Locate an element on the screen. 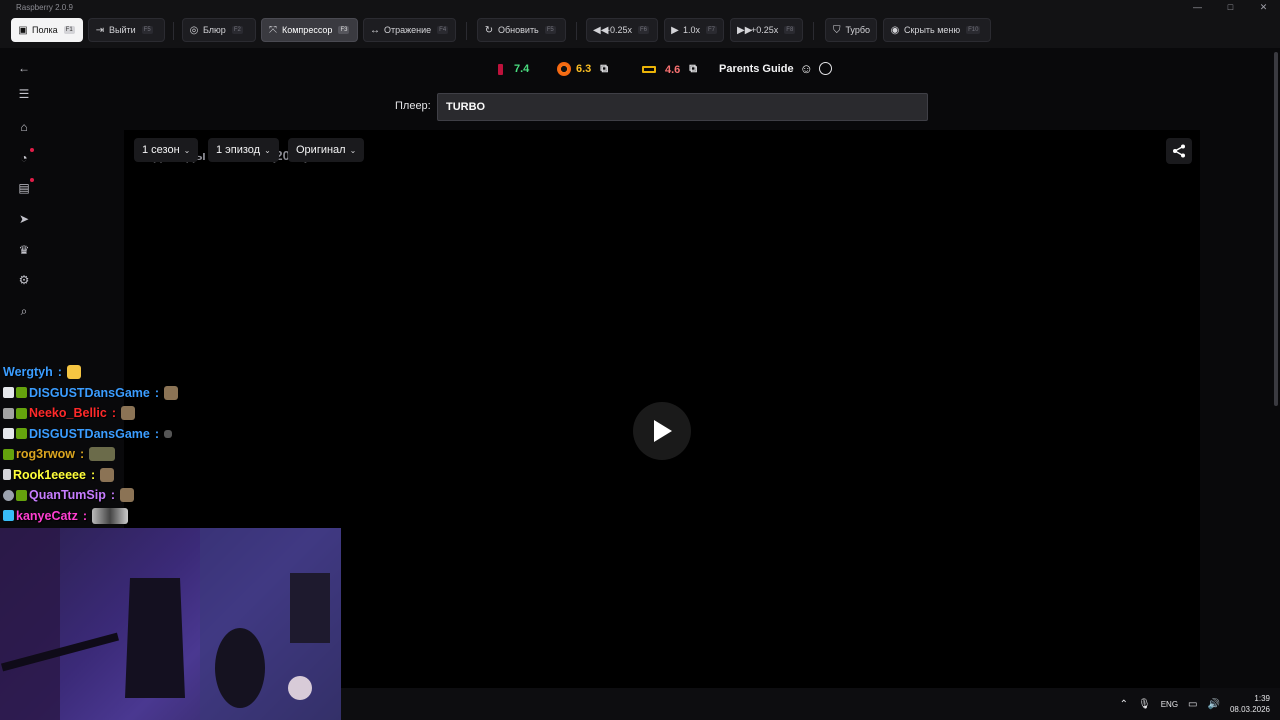 The image size is (1280, 720). clock-icon is located at coordinates (825, 68).